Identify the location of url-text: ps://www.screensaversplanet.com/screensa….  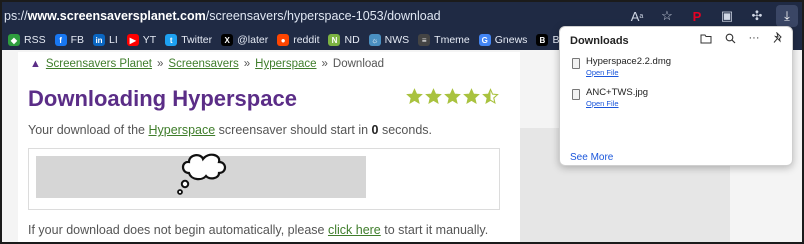
(221, 16).